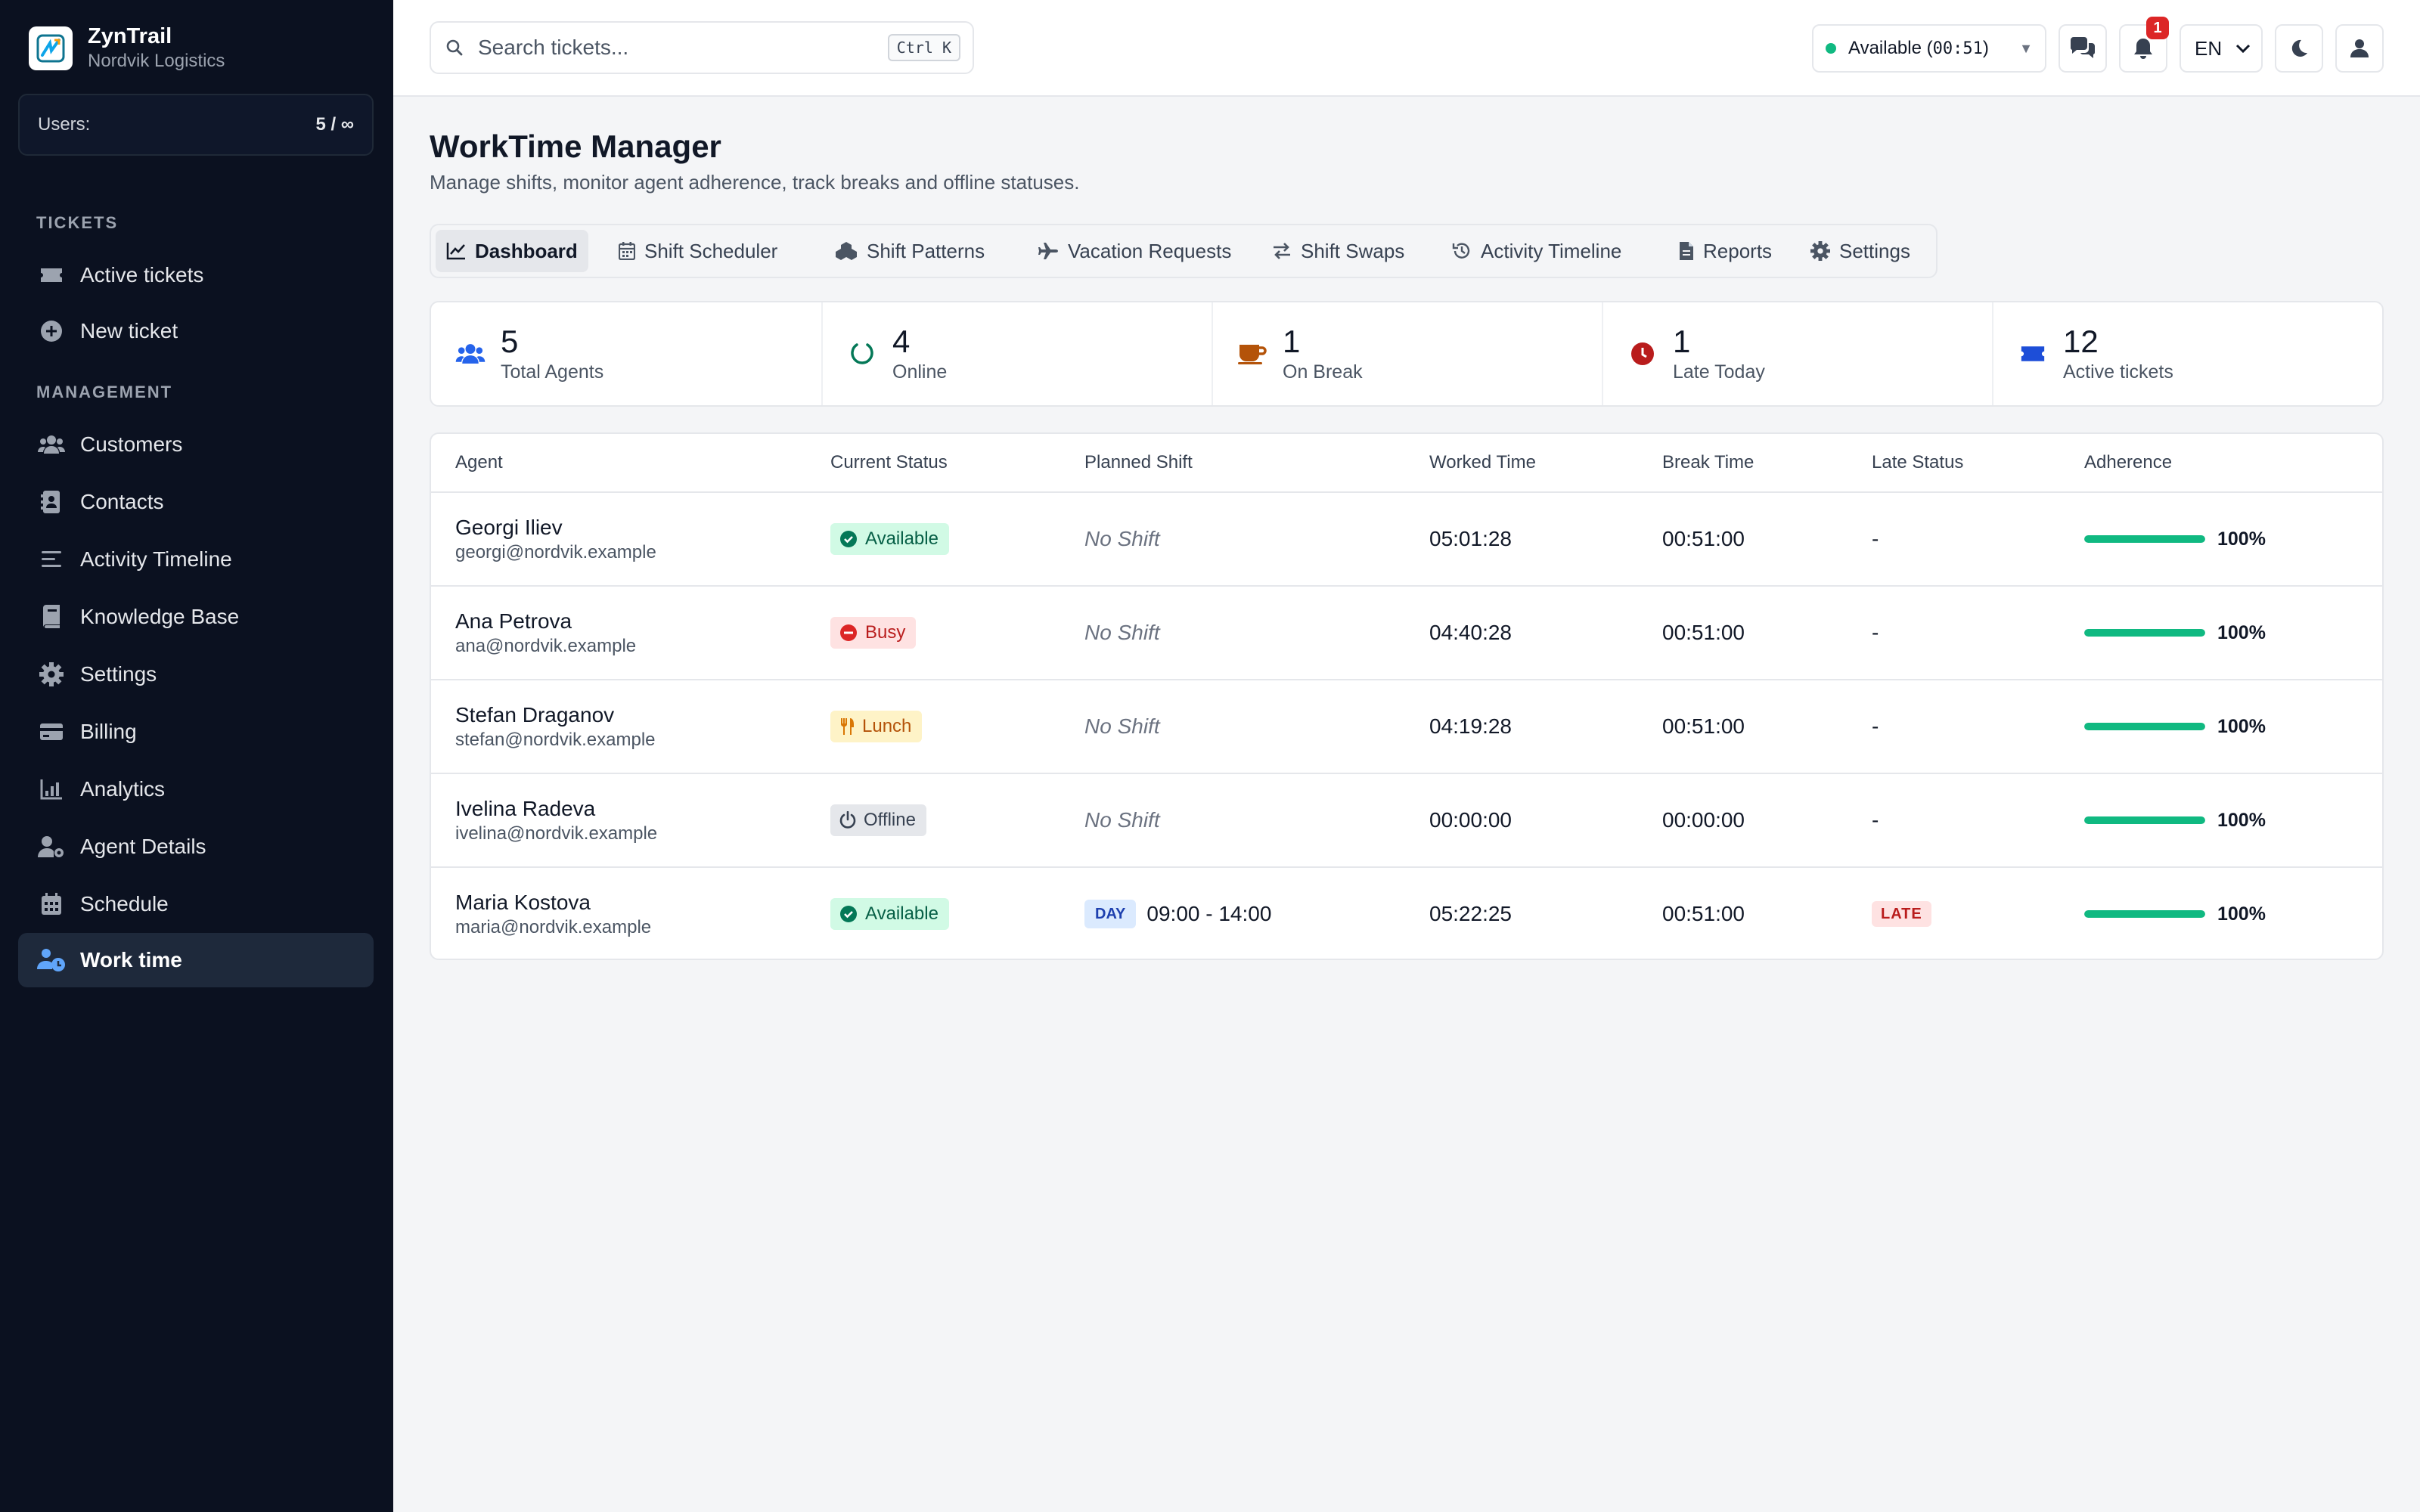  Describe the element at coordinates (1470, 820) in the screenshot. I see `worked-time-cell: 00:00:00` at that location.